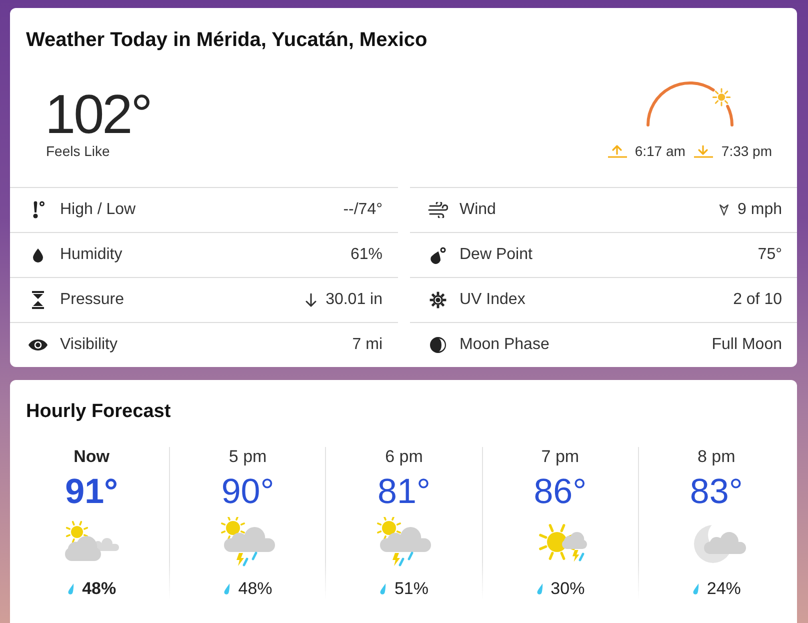 The width and height of the screenshot is (808, 623). I want to click on detail-value: 2 of 10, so click(757, 300).